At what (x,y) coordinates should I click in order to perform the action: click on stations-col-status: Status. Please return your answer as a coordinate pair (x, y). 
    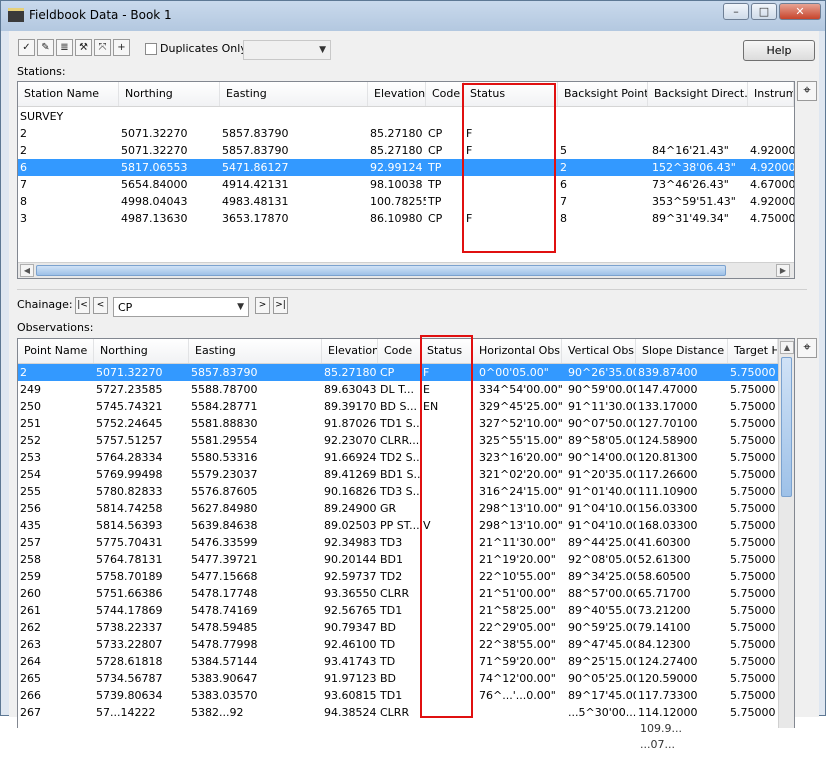
    Looking at the image, I should click on (511, 94).